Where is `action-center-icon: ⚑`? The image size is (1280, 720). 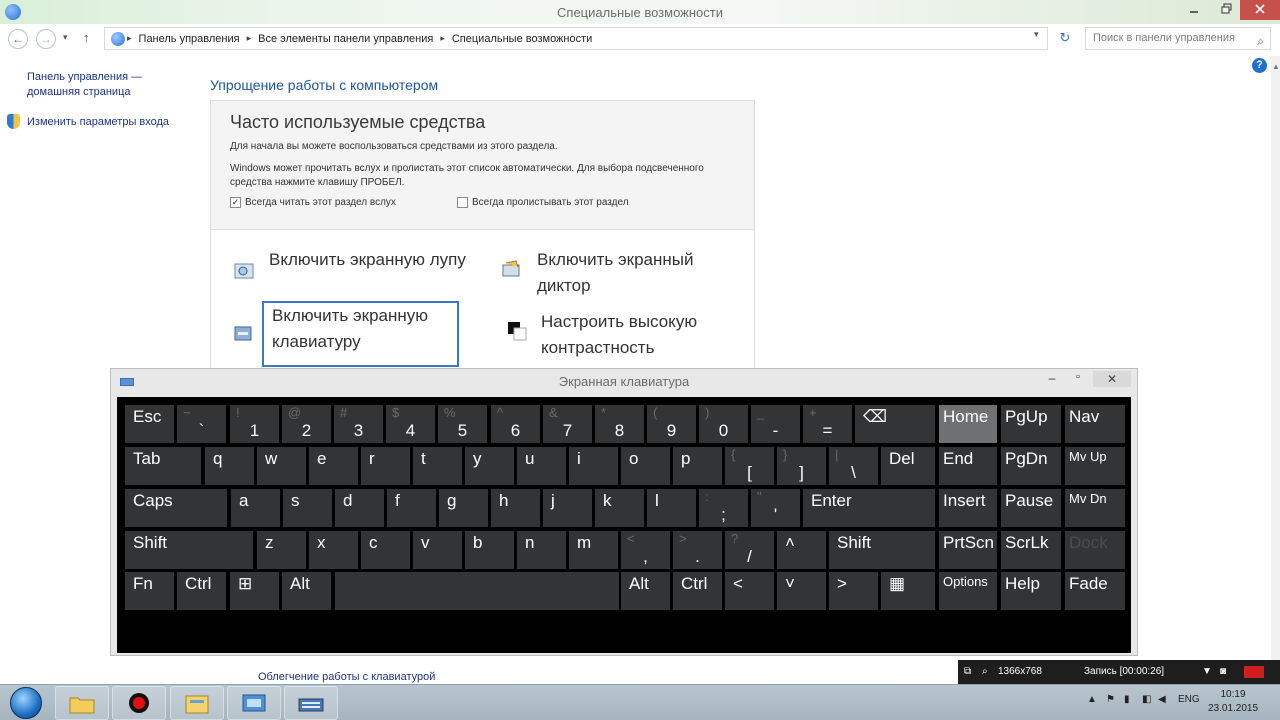 action-center-icon: ⚑ is located at coordinates (1110, 699).